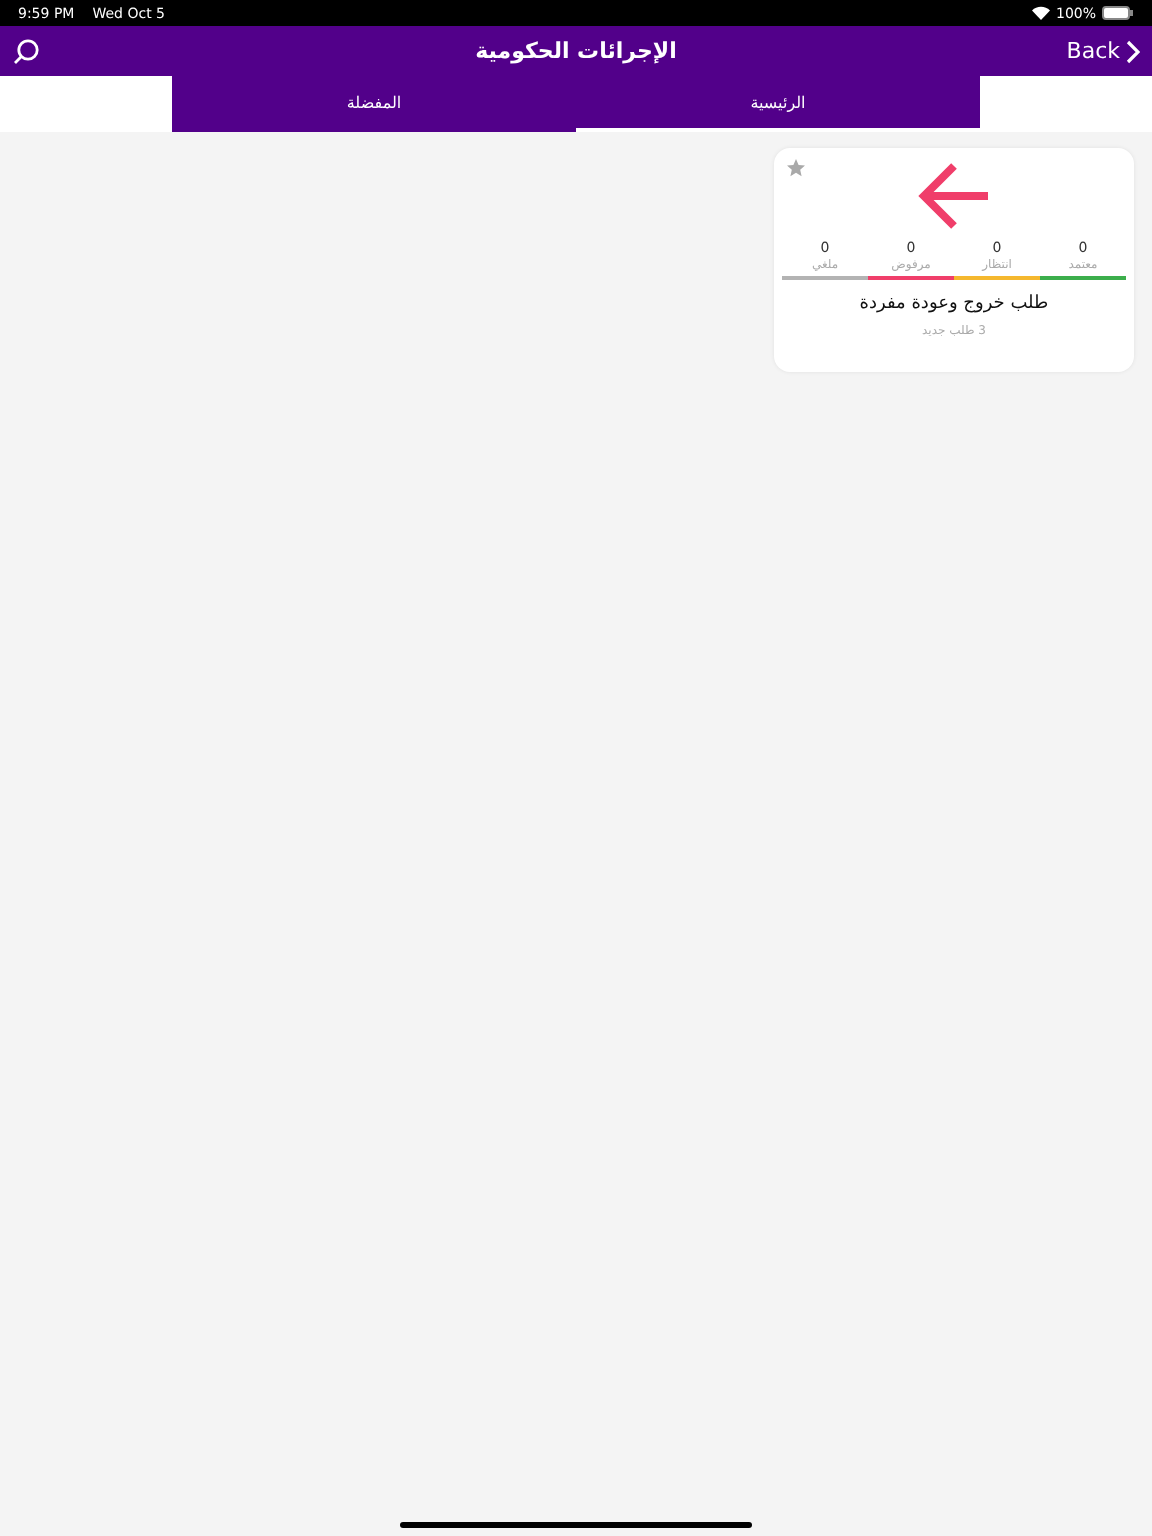 The width and height of the screenshot is (1152, 1536). Describe the element at coordinates (796, 168) in the screenshot. I see `star-icon` at that location.